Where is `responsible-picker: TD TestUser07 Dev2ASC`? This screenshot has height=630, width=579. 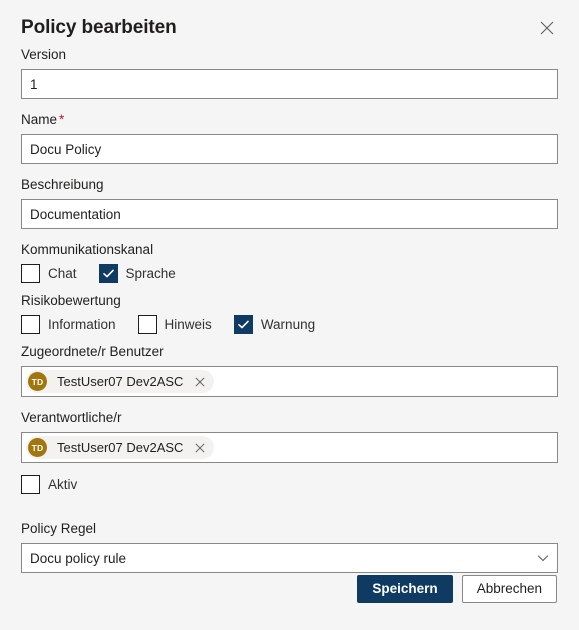 responsible-picker: TD TestUser07 Dev2ASC is located at coordinates (289, 447).